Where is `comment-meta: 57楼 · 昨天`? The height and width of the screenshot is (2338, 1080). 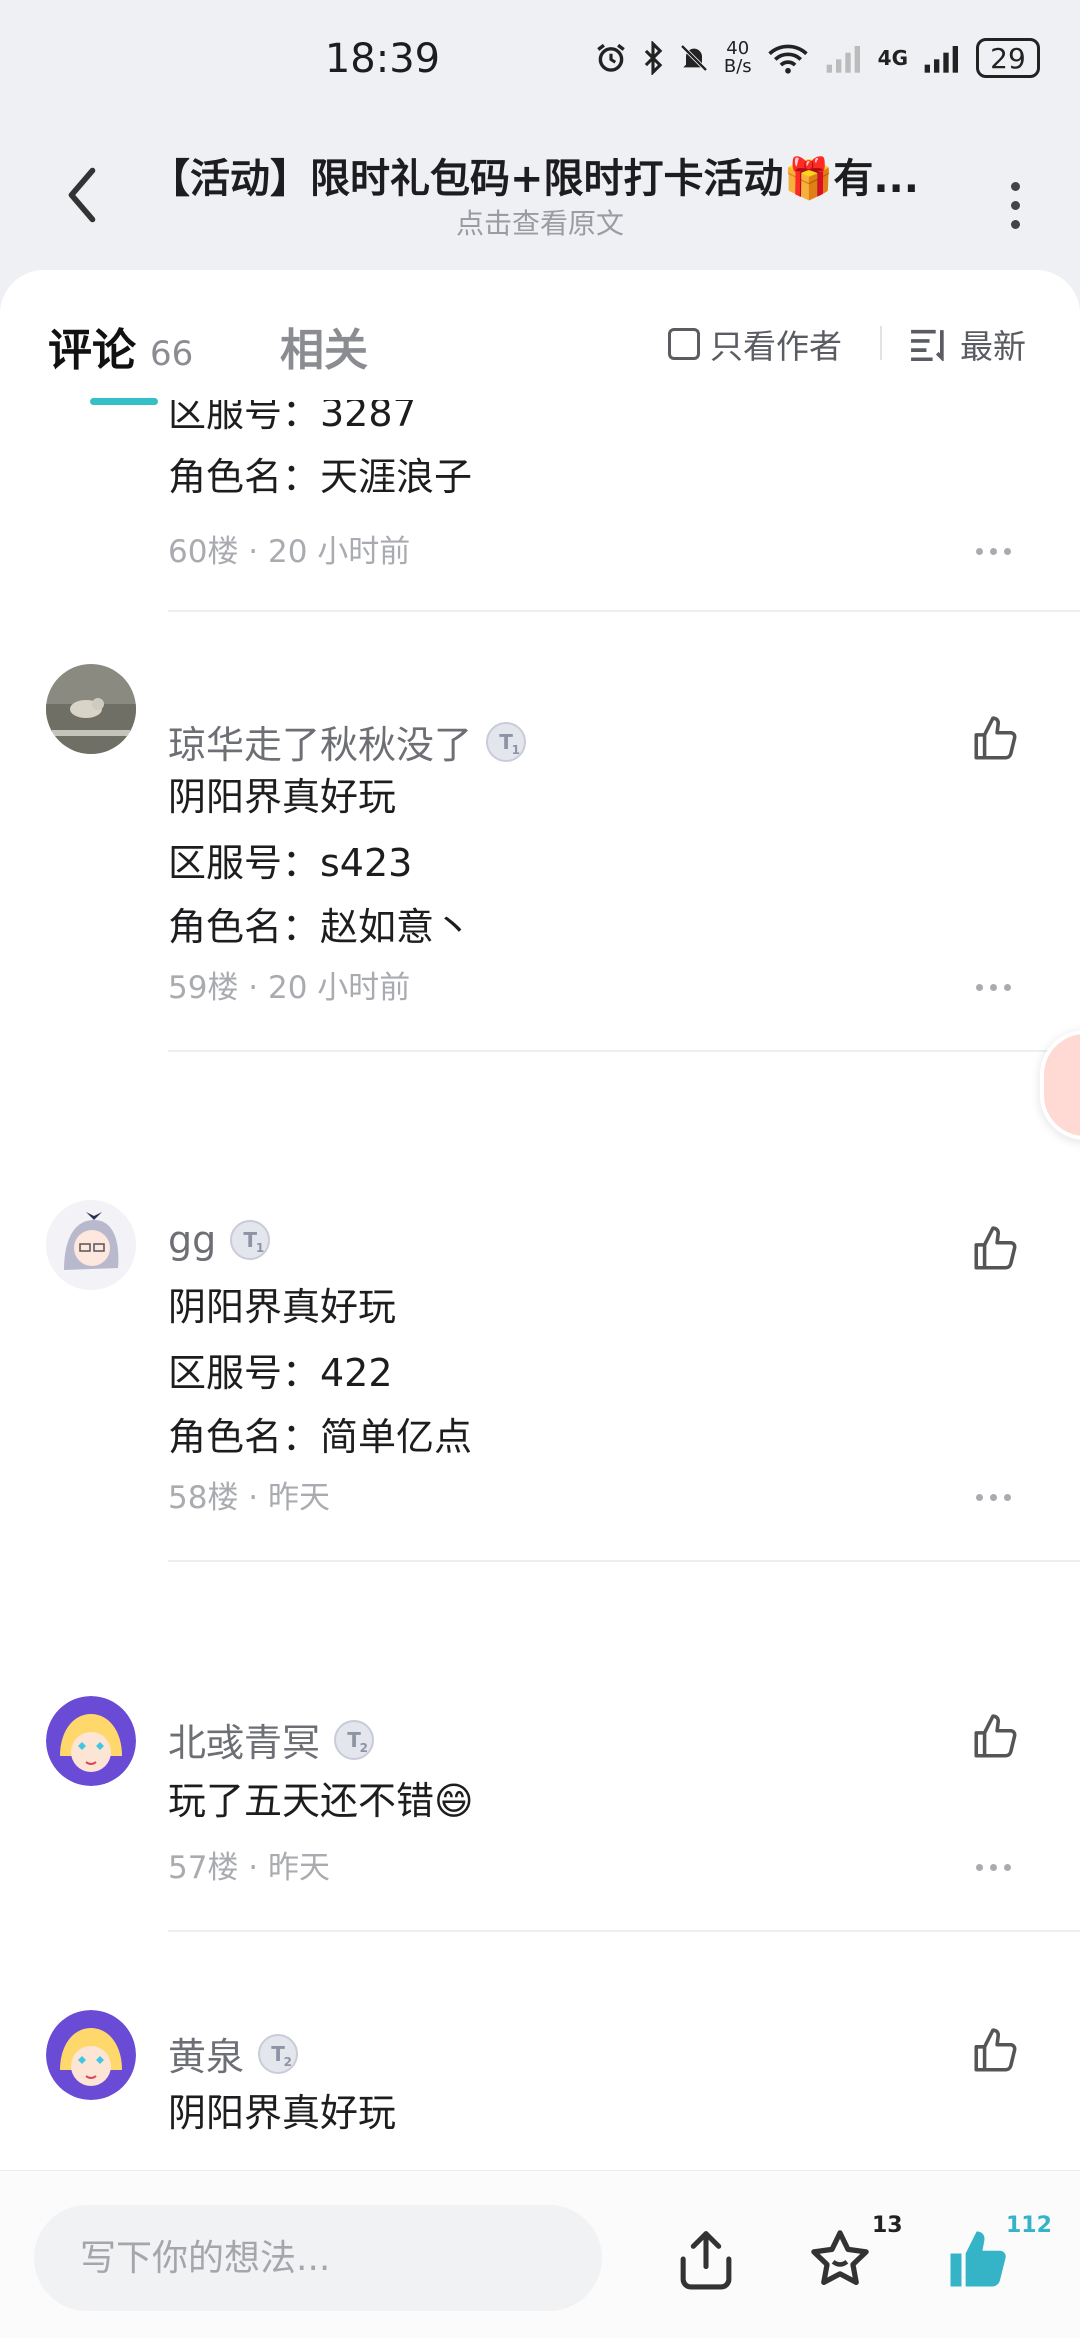 comment-meta: 57楼 · 昨天 is located at coordinates (249, 1868).